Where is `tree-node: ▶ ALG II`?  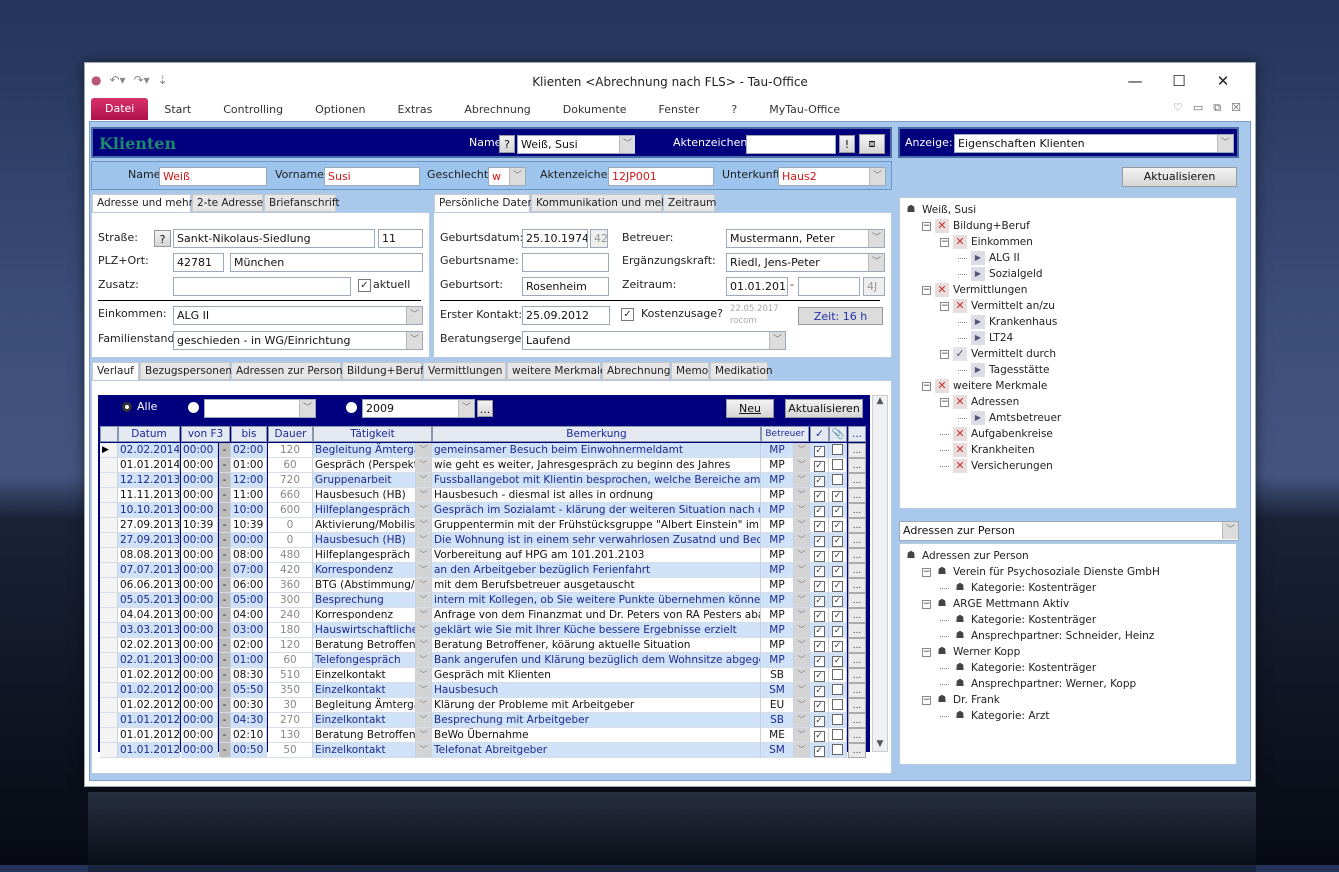 tree-node: ▶ ALG II is located at coordinates (989, 258).